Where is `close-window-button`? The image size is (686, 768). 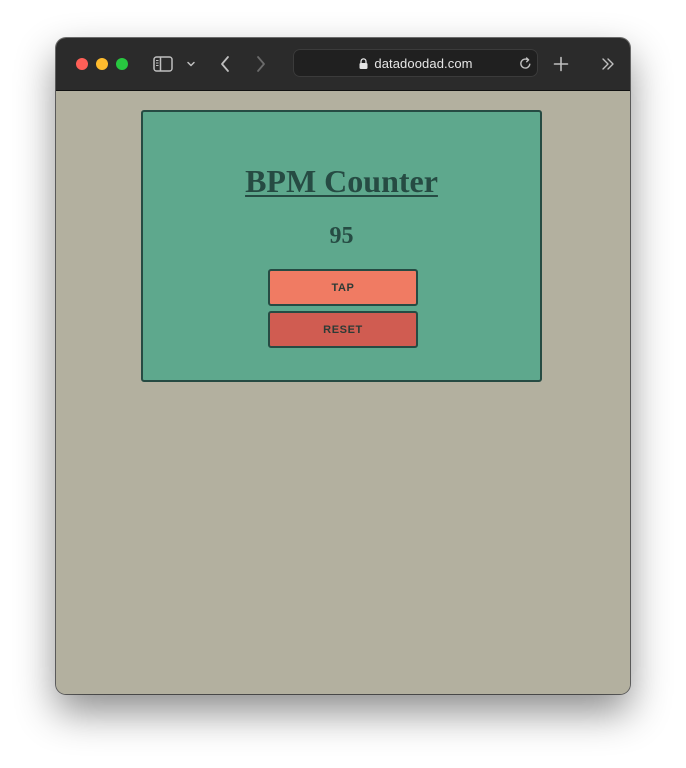
close-window-button is located at coordinates (82, 64).